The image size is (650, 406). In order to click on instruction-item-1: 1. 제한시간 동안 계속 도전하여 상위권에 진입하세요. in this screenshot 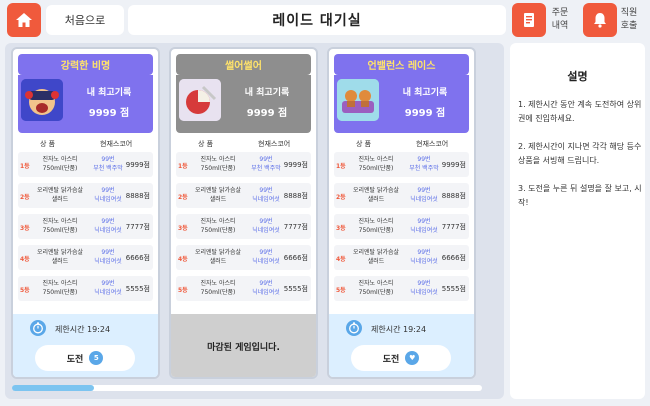, I will do `click(580, 111)`.